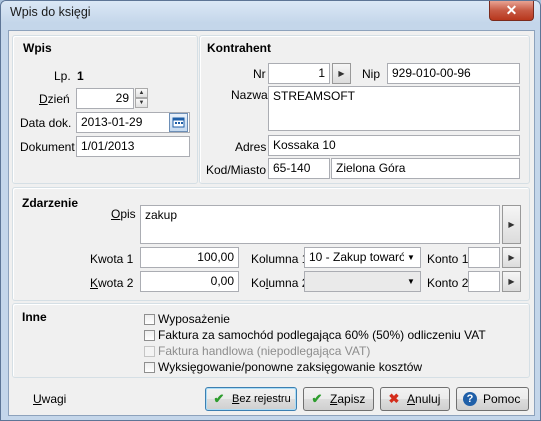 This screenshot has width=541, height=421. What do you see at coordinates (50, 203) in the screenshot?
I see `zdarzenie-group-title: Zdarzenie` at bounding box center [50, 203].